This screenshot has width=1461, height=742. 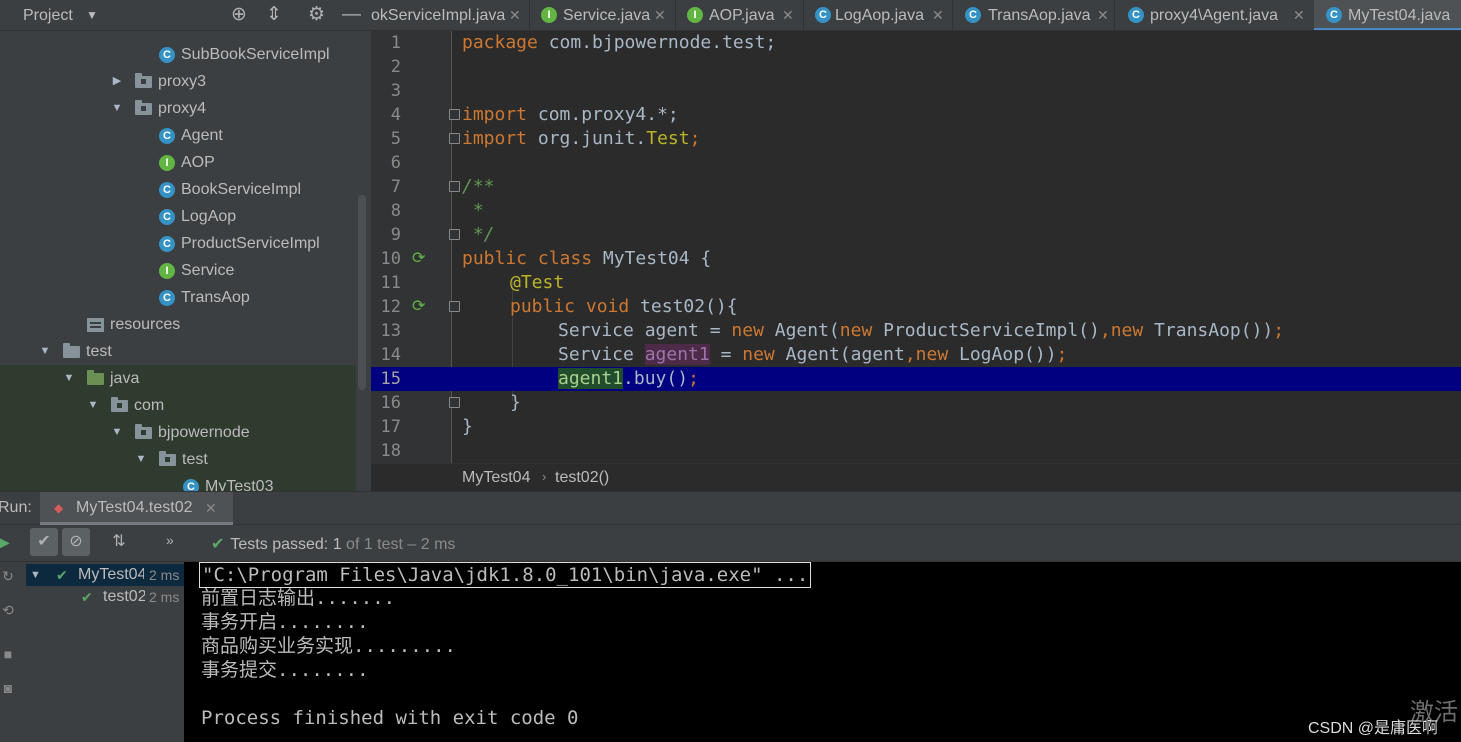 I want to click on code-line: 18, so click(x=916, y=451).